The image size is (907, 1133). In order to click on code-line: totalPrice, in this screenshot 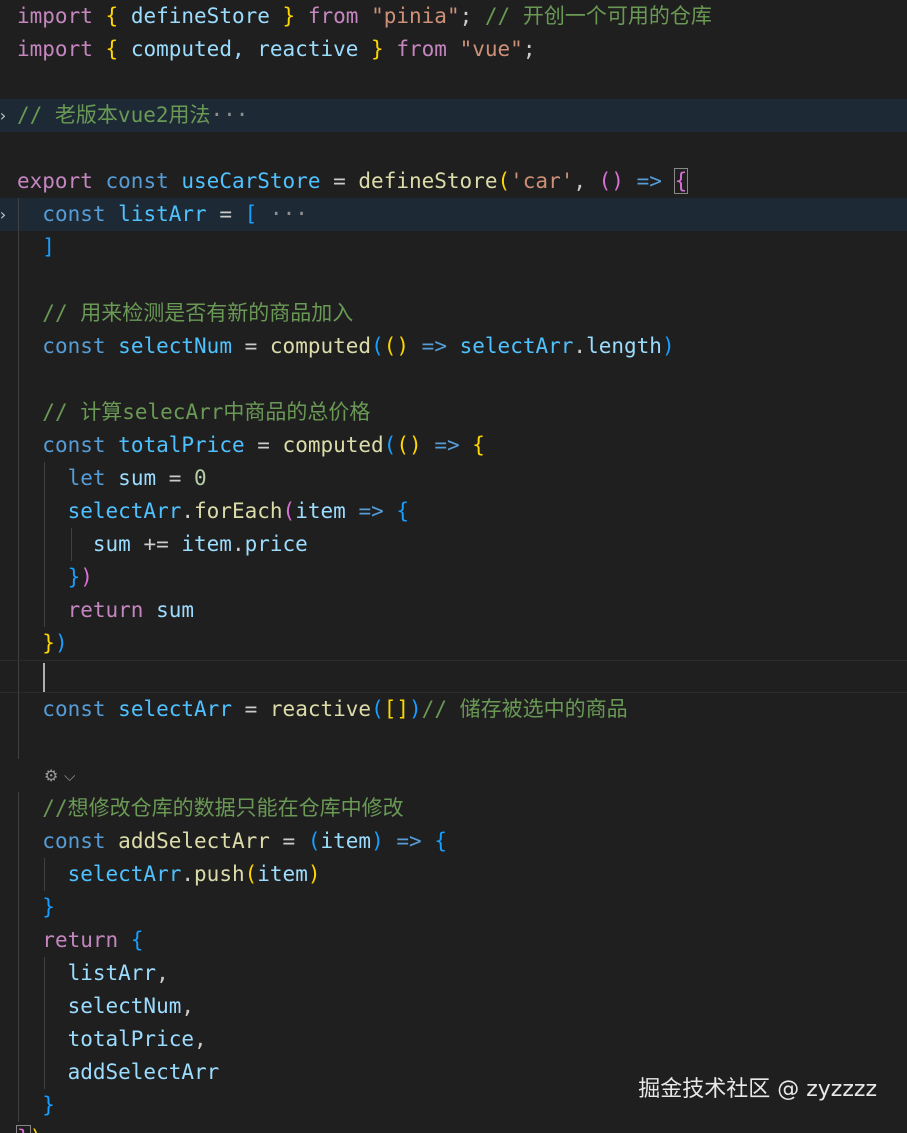, I will do `click(453, 1039)`.